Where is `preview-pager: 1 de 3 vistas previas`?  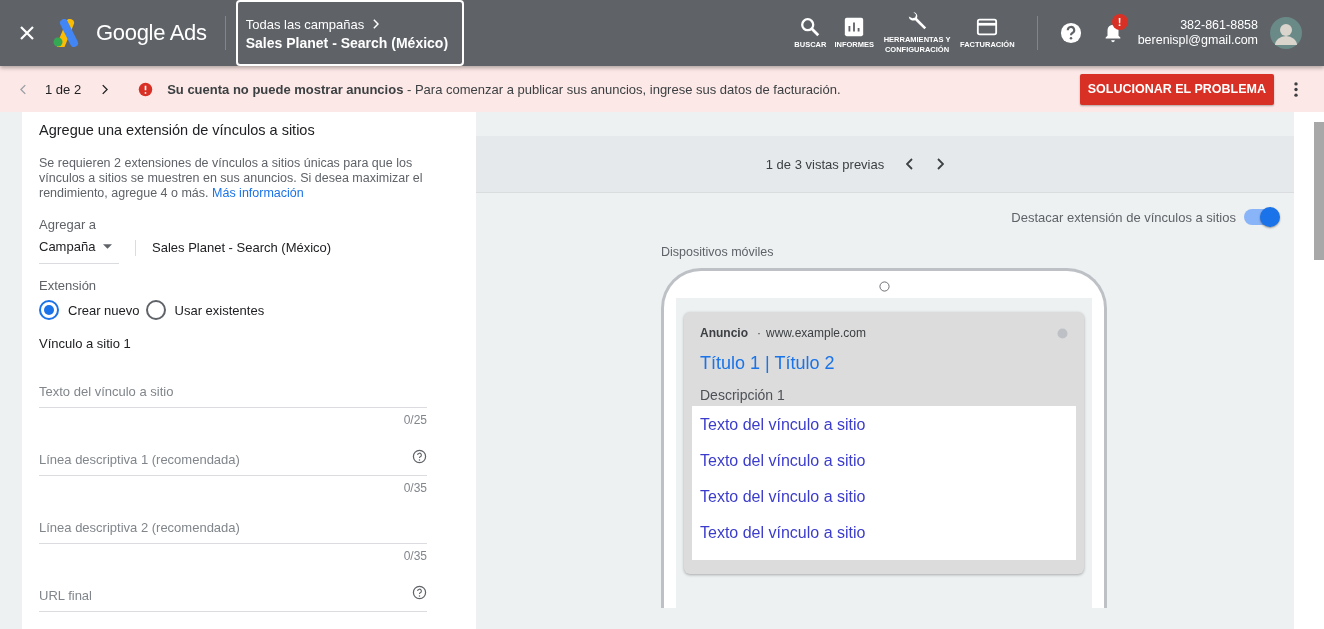 preview-pager: 1 de 3 vistas previas is located at coordinates (825, 164).